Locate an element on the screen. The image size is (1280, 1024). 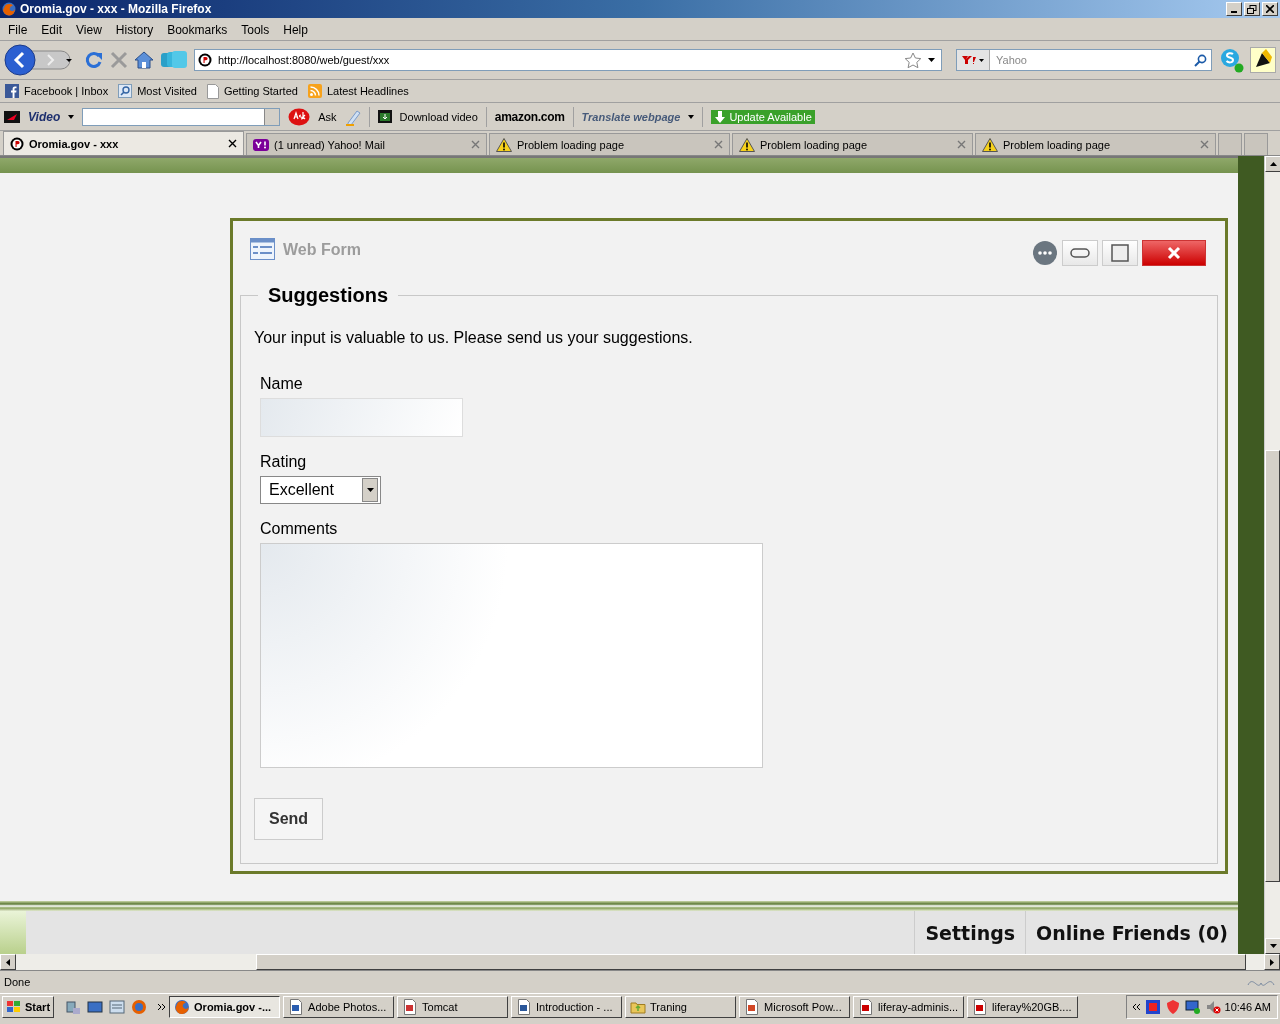
bookmark-link: Most Visited is located at coordinates (157, 91).